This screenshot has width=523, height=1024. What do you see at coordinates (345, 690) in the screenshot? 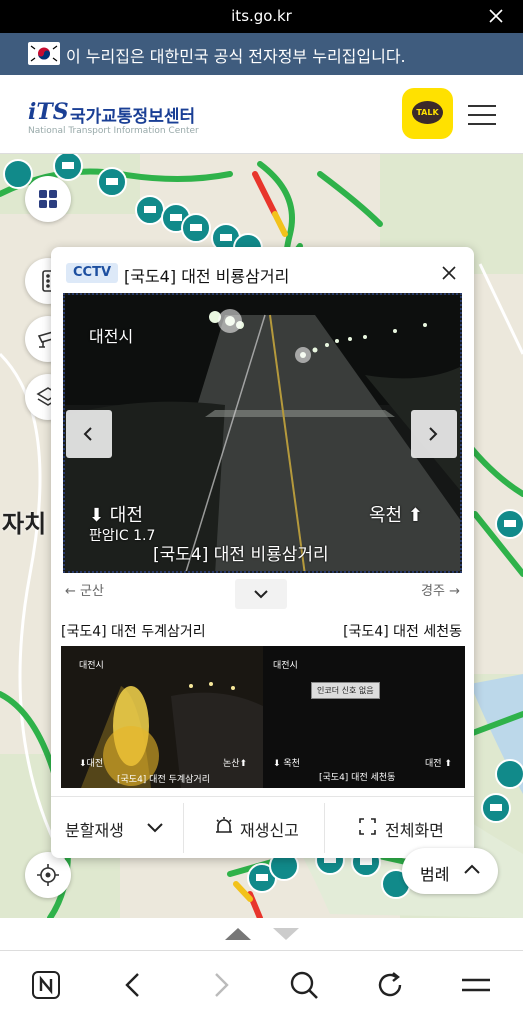
I see `nearby-2-overlay-status: 인코더 신호 없음` at bounding box center [345, 690].